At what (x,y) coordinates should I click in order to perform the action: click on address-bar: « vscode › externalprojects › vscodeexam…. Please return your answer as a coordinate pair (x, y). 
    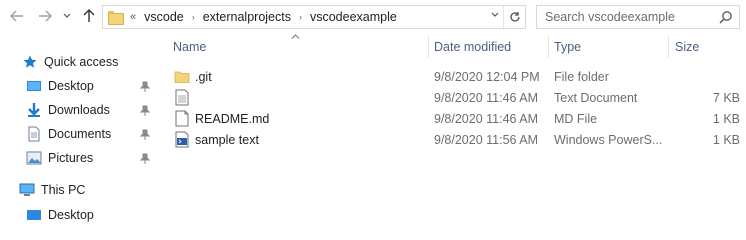
    Looking at the image, I should click on (314, 17).